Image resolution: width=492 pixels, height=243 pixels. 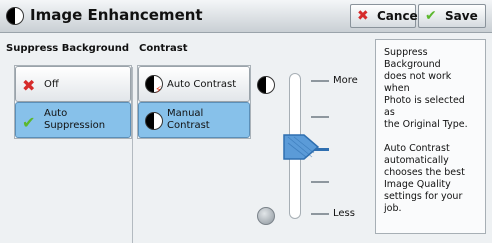 What do you see at coordinates (188, 119) in the screenshot?
I see `manual-contrast-label: Manual Contrast` at bounding box center [188, 119].